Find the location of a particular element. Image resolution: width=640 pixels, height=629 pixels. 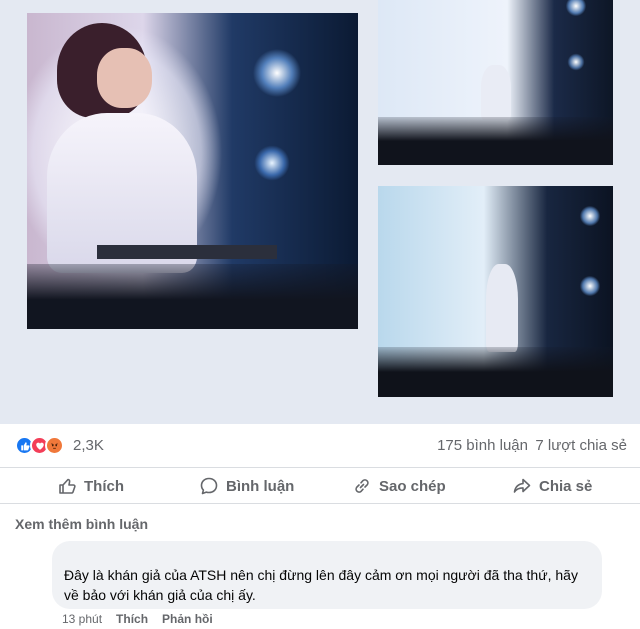

action-bar: Thích Bình luận Sao chép Chia sẻ is located at coordinates (320, 486).